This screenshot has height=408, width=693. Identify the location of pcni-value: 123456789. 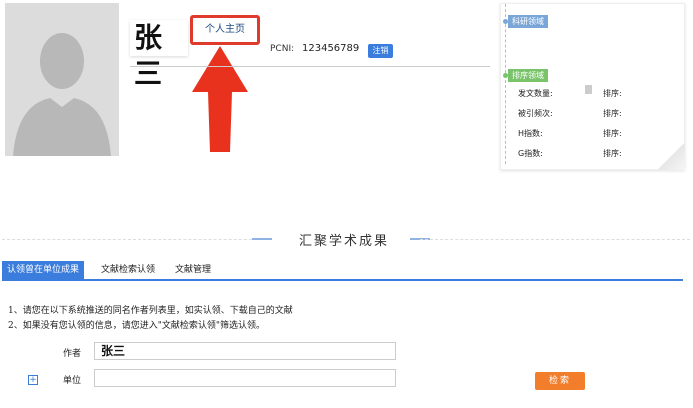
(331, 48).